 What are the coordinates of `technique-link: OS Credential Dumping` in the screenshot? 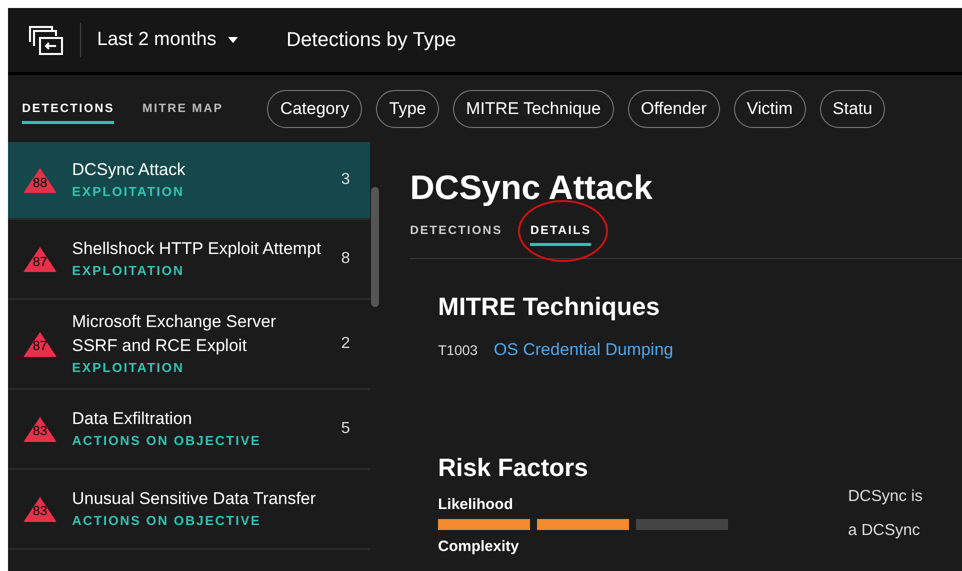 It's located at (584, 349).